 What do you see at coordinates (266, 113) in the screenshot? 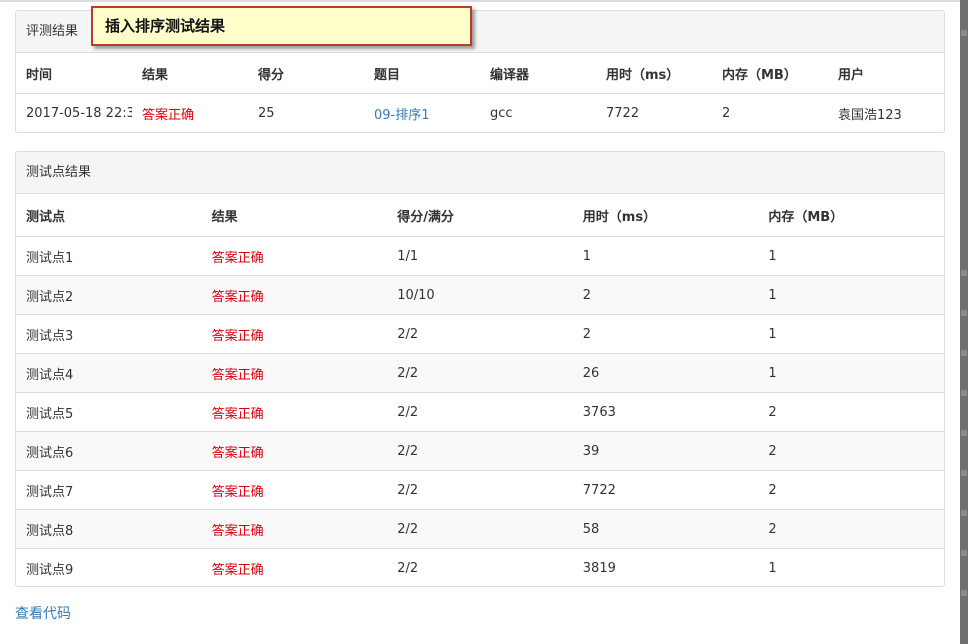
I see `score-value: 25` at bounding box center [266, 113].